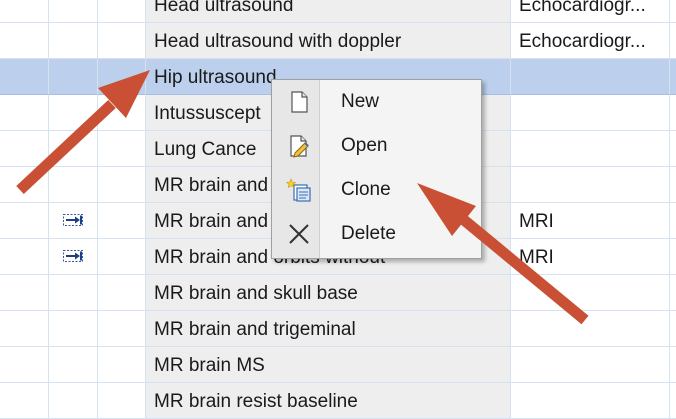 This screenshot has width=676, height=419. Describe the element at coordinates (299, 146) in the screenshot. I see `open-edit-icon` at that location.